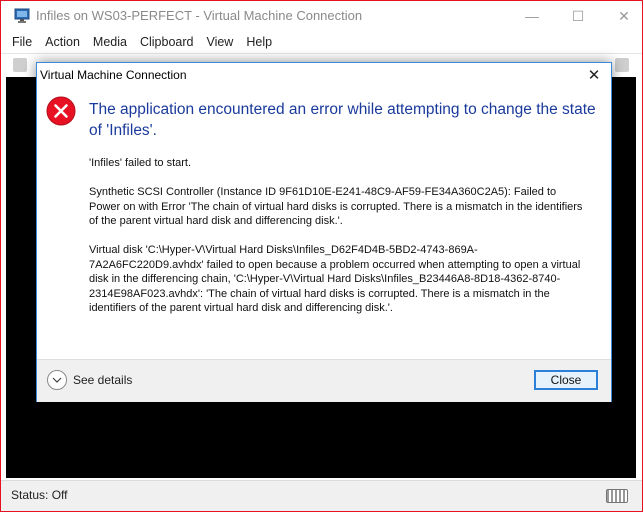  Describe the element at coordinates (621, 16) in the screenshot. I see `window-close-button: ✕` at that location.